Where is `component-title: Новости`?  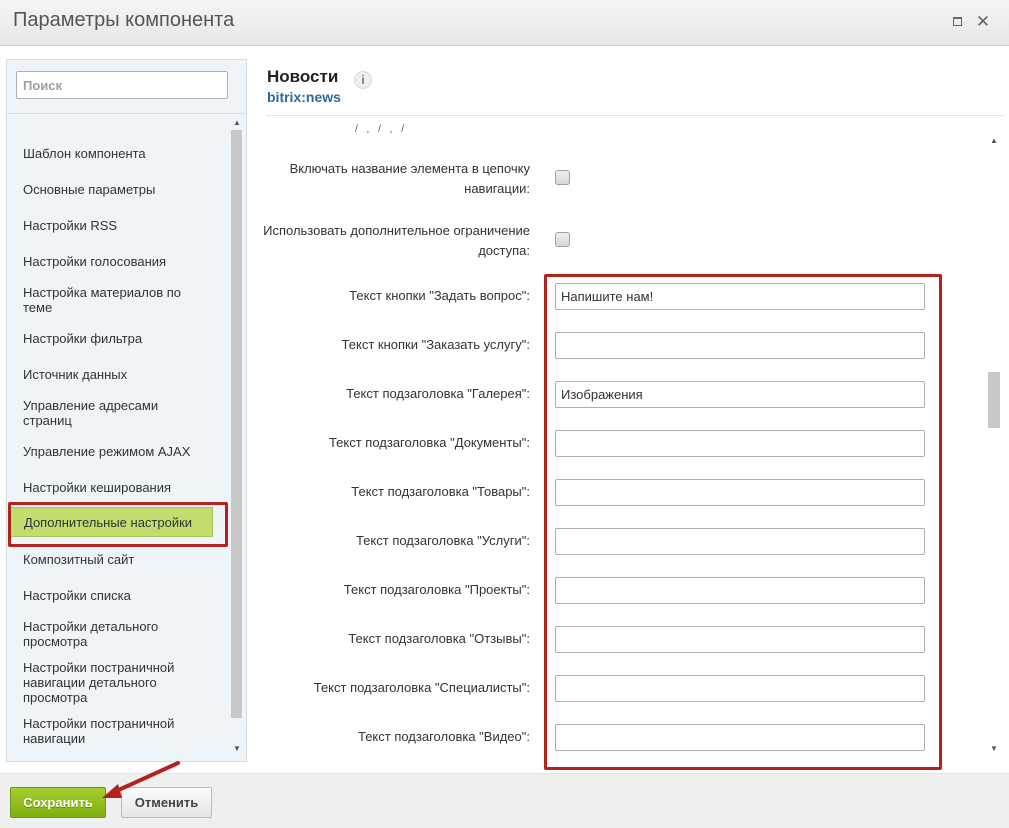 component-title: Новости is located at coordinates (303, 76).